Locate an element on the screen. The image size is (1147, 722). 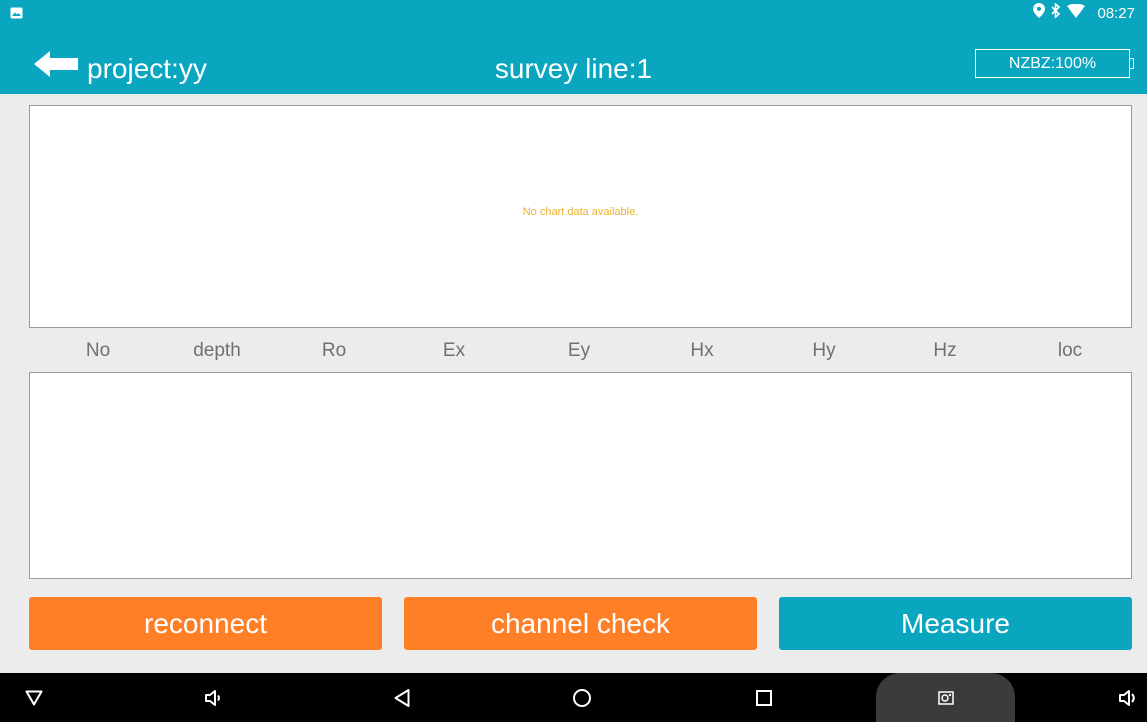
location-icon is located at coordinates (1042, 13).